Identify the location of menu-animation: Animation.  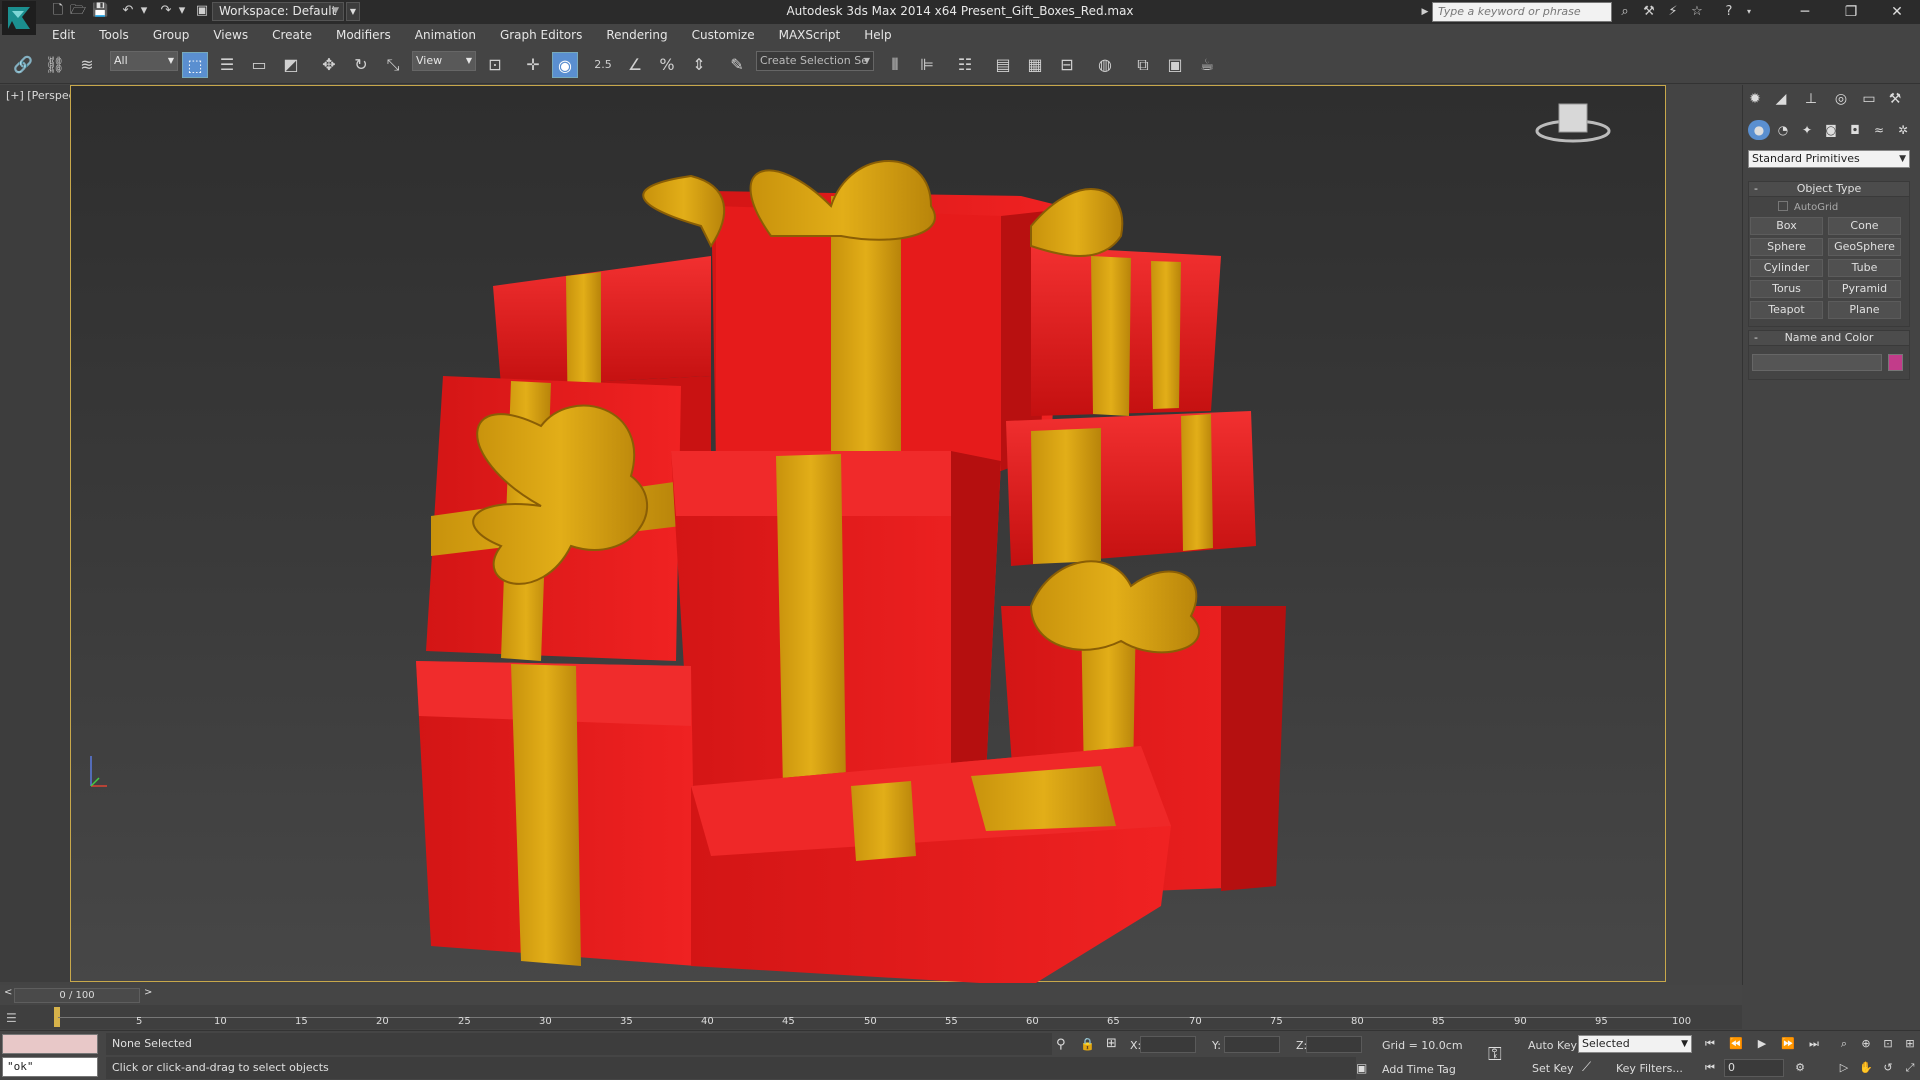
(445, 35).